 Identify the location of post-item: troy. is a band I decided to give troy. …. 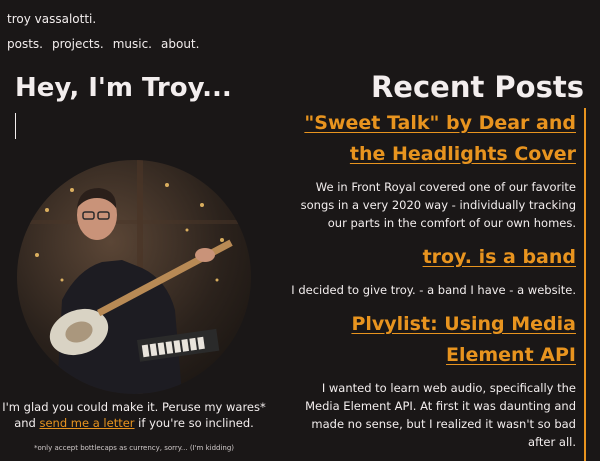
(431, 270).